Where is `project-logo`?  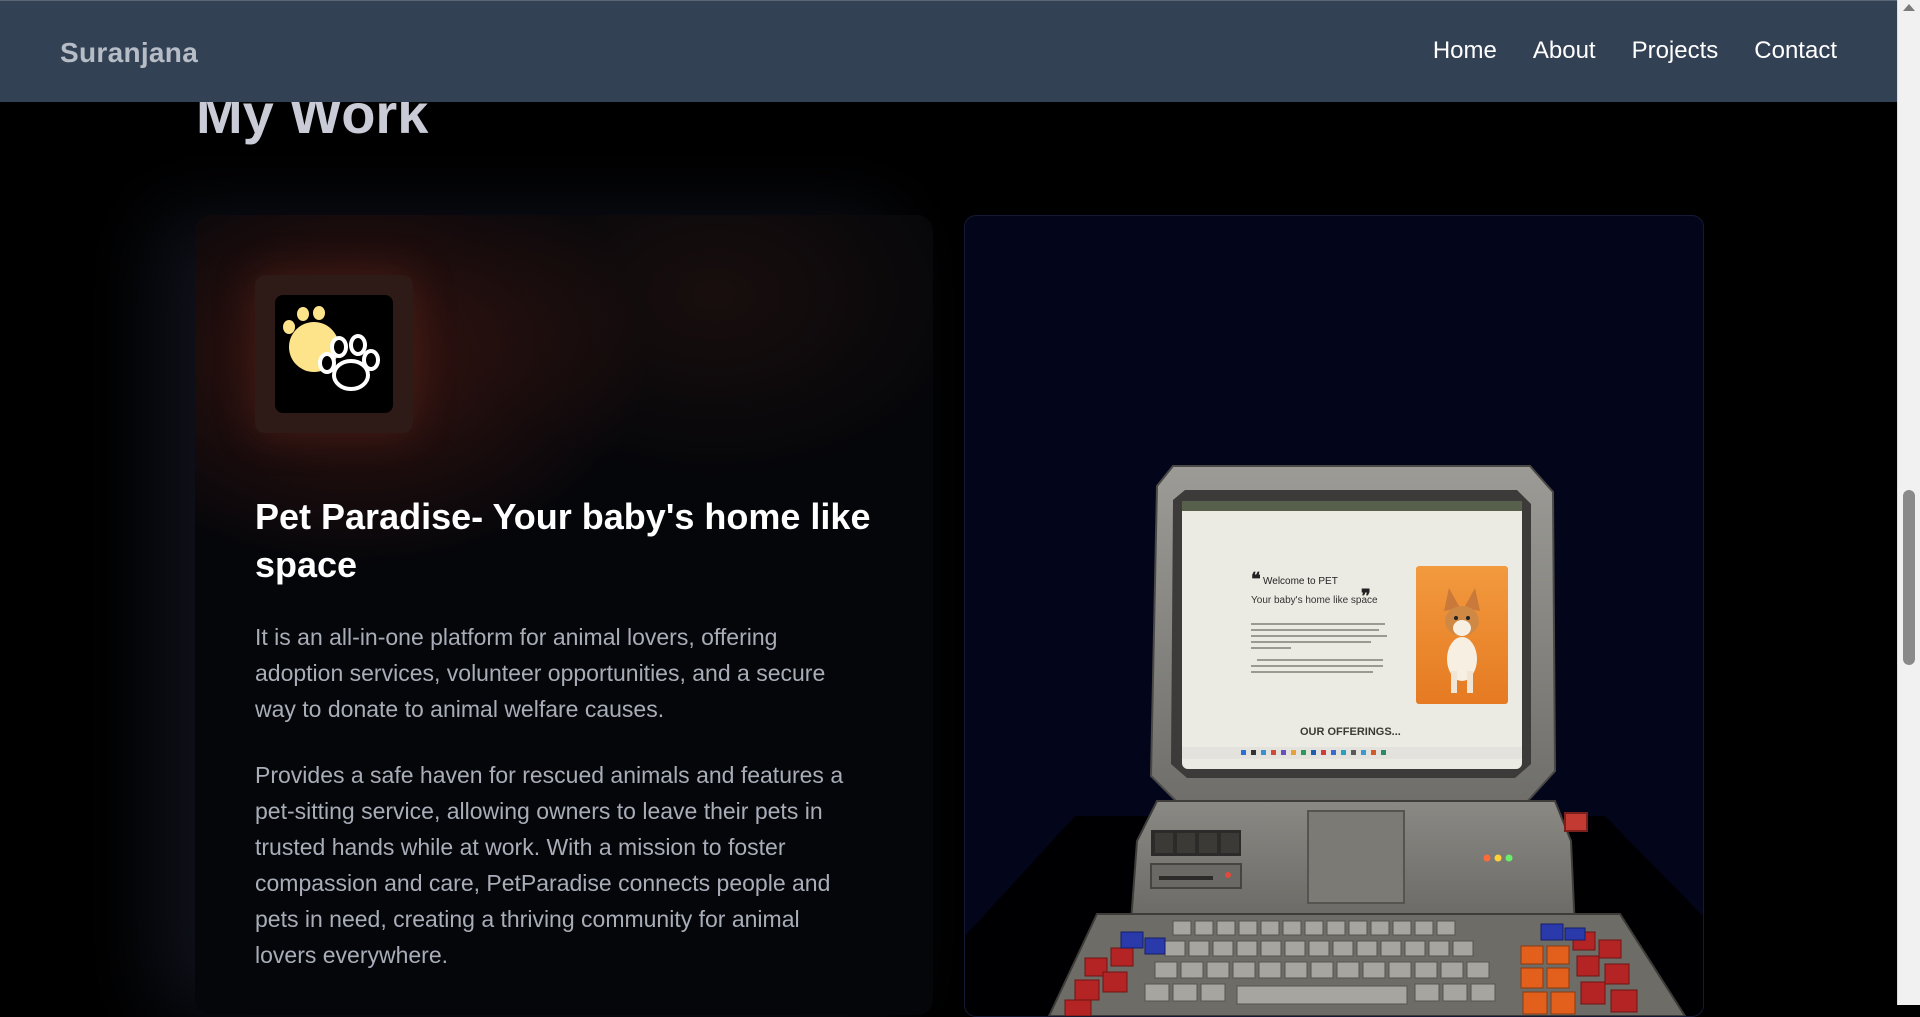
project-logo is located at coordinates (334, 354).